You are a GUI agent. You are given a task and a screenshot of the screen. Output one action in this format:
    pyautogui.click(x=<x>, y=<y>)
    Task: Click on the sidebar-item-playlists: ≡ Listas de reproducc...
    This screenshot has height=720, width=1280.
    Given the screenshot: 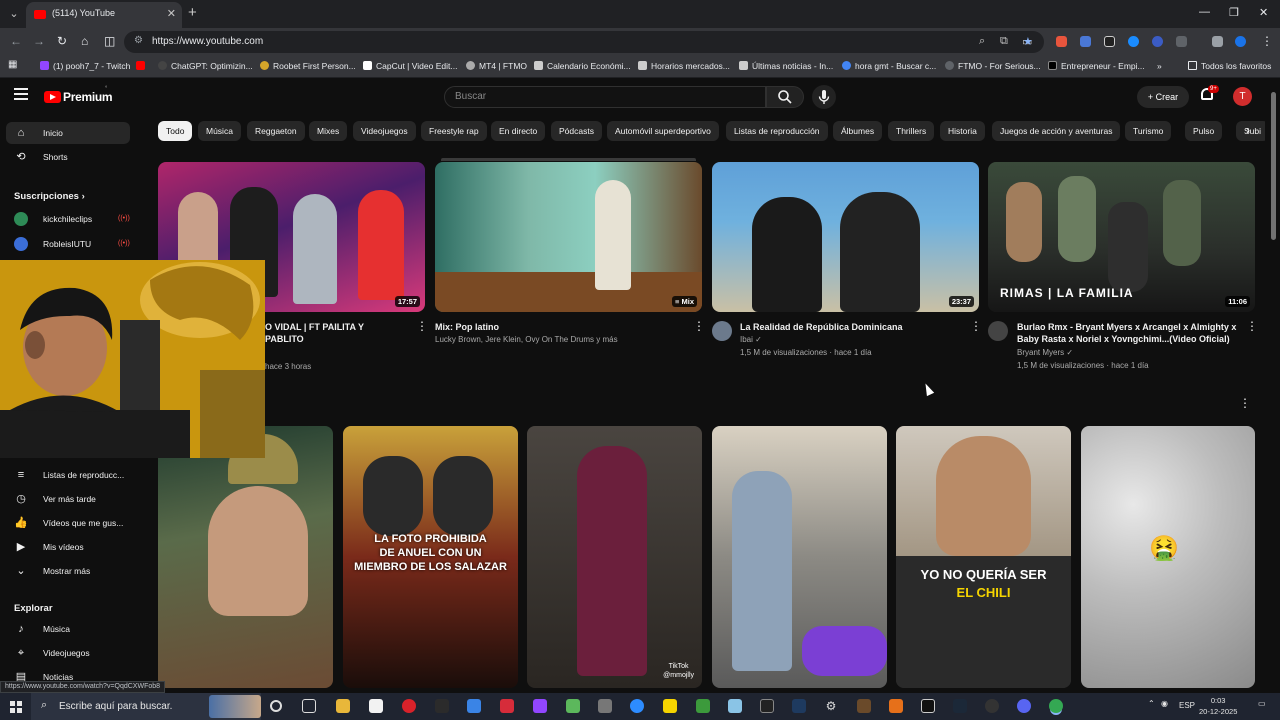 What is the action you would take?
    pyautogui.click(x=68, y=475)
    